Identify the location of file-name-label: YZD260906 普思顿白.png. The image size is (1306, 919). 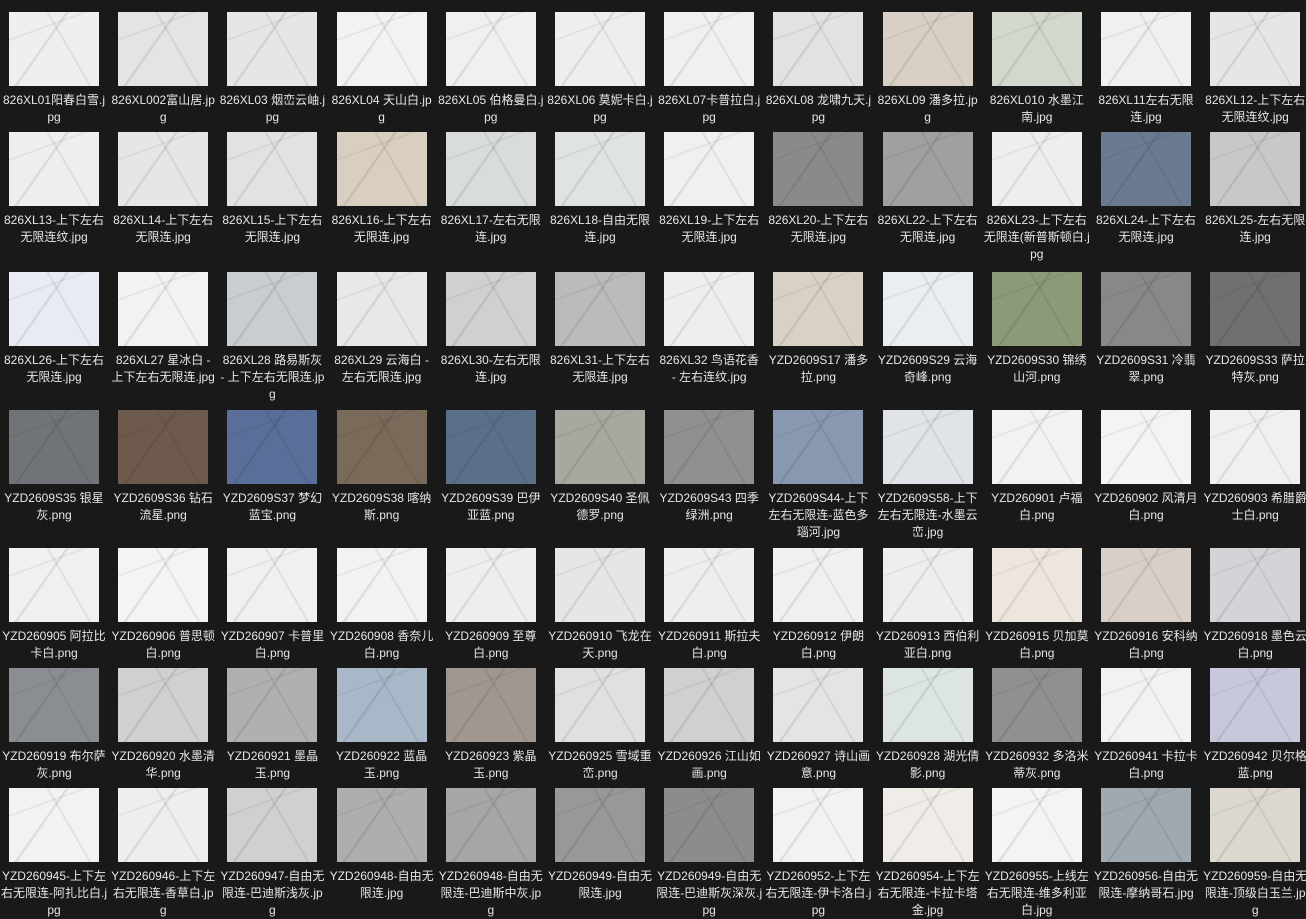
(163, 644).